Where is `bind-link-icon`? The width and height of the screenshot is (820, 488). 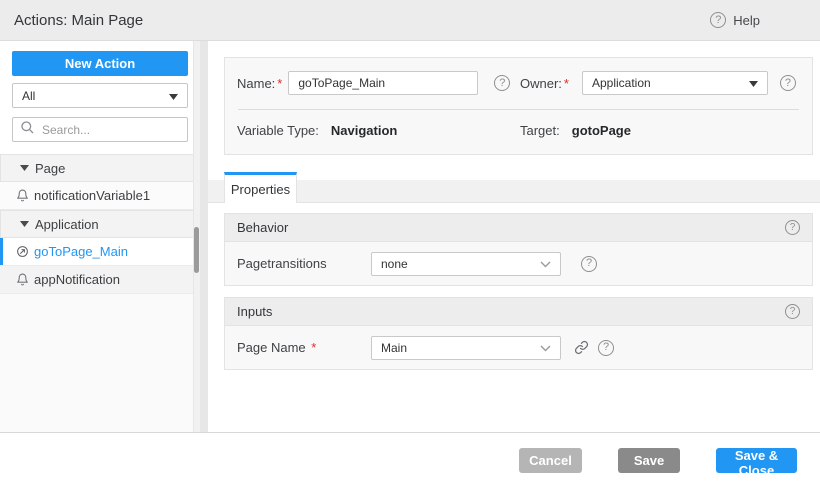 bind-link-icon is located at coordinates (581, 347).